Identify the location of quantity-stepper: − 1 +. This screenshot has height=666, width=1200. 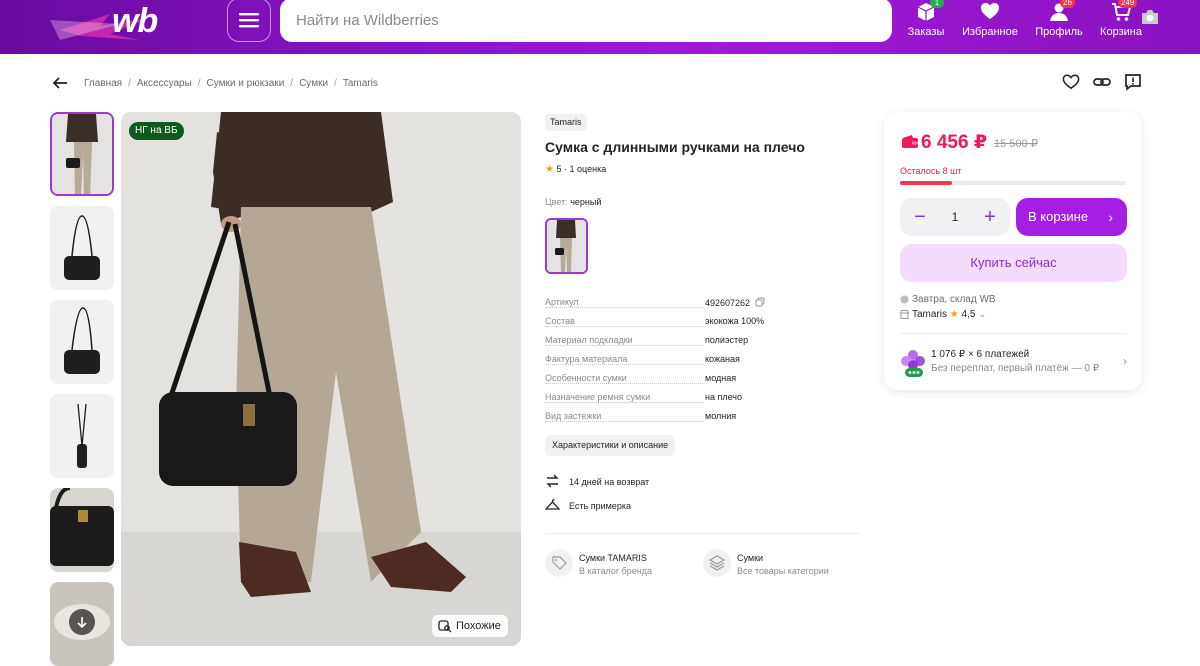
(955, 217).